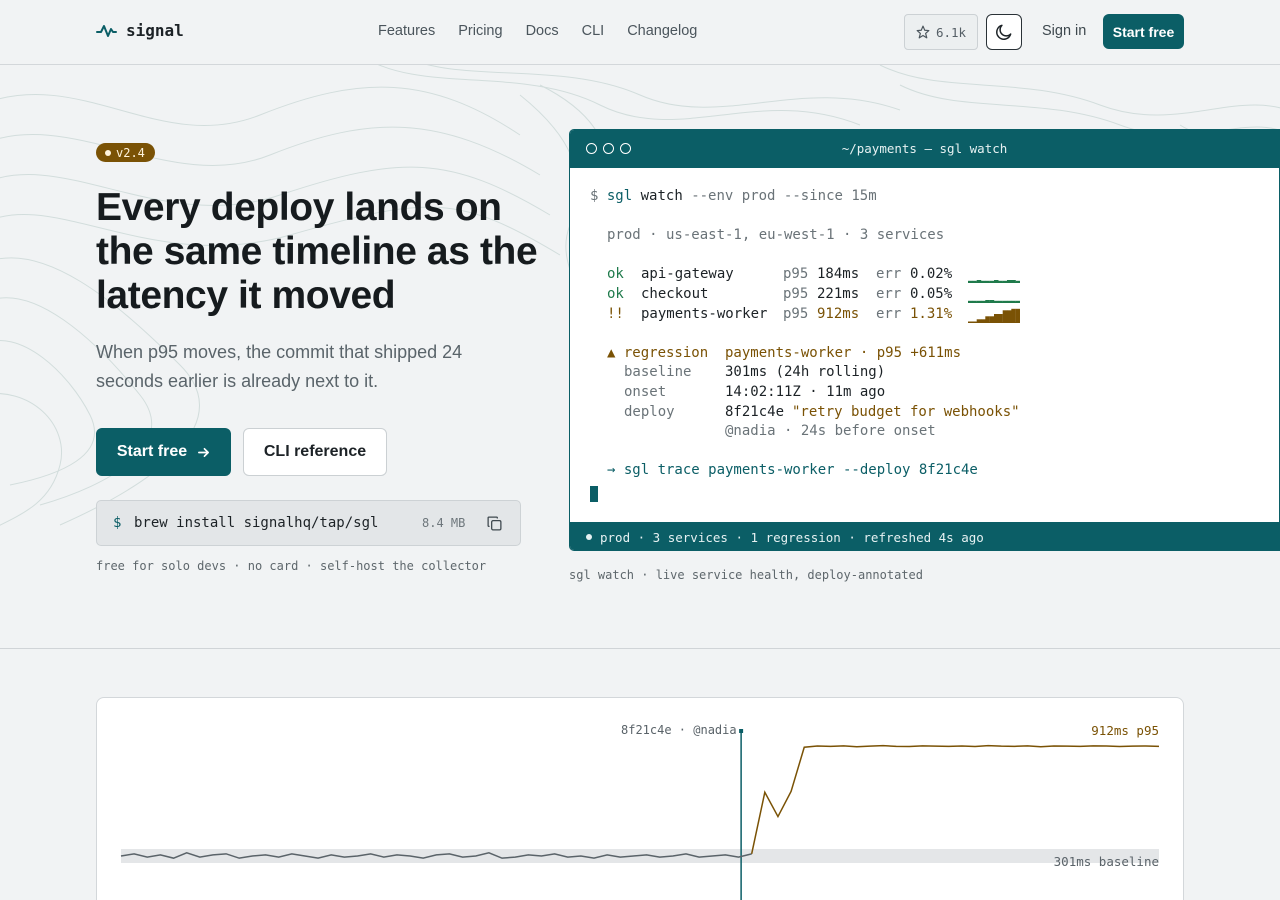 The height and width of the screenshot is (900, 1280). I want to click on baseline-label: baseline, so click(658, 372).